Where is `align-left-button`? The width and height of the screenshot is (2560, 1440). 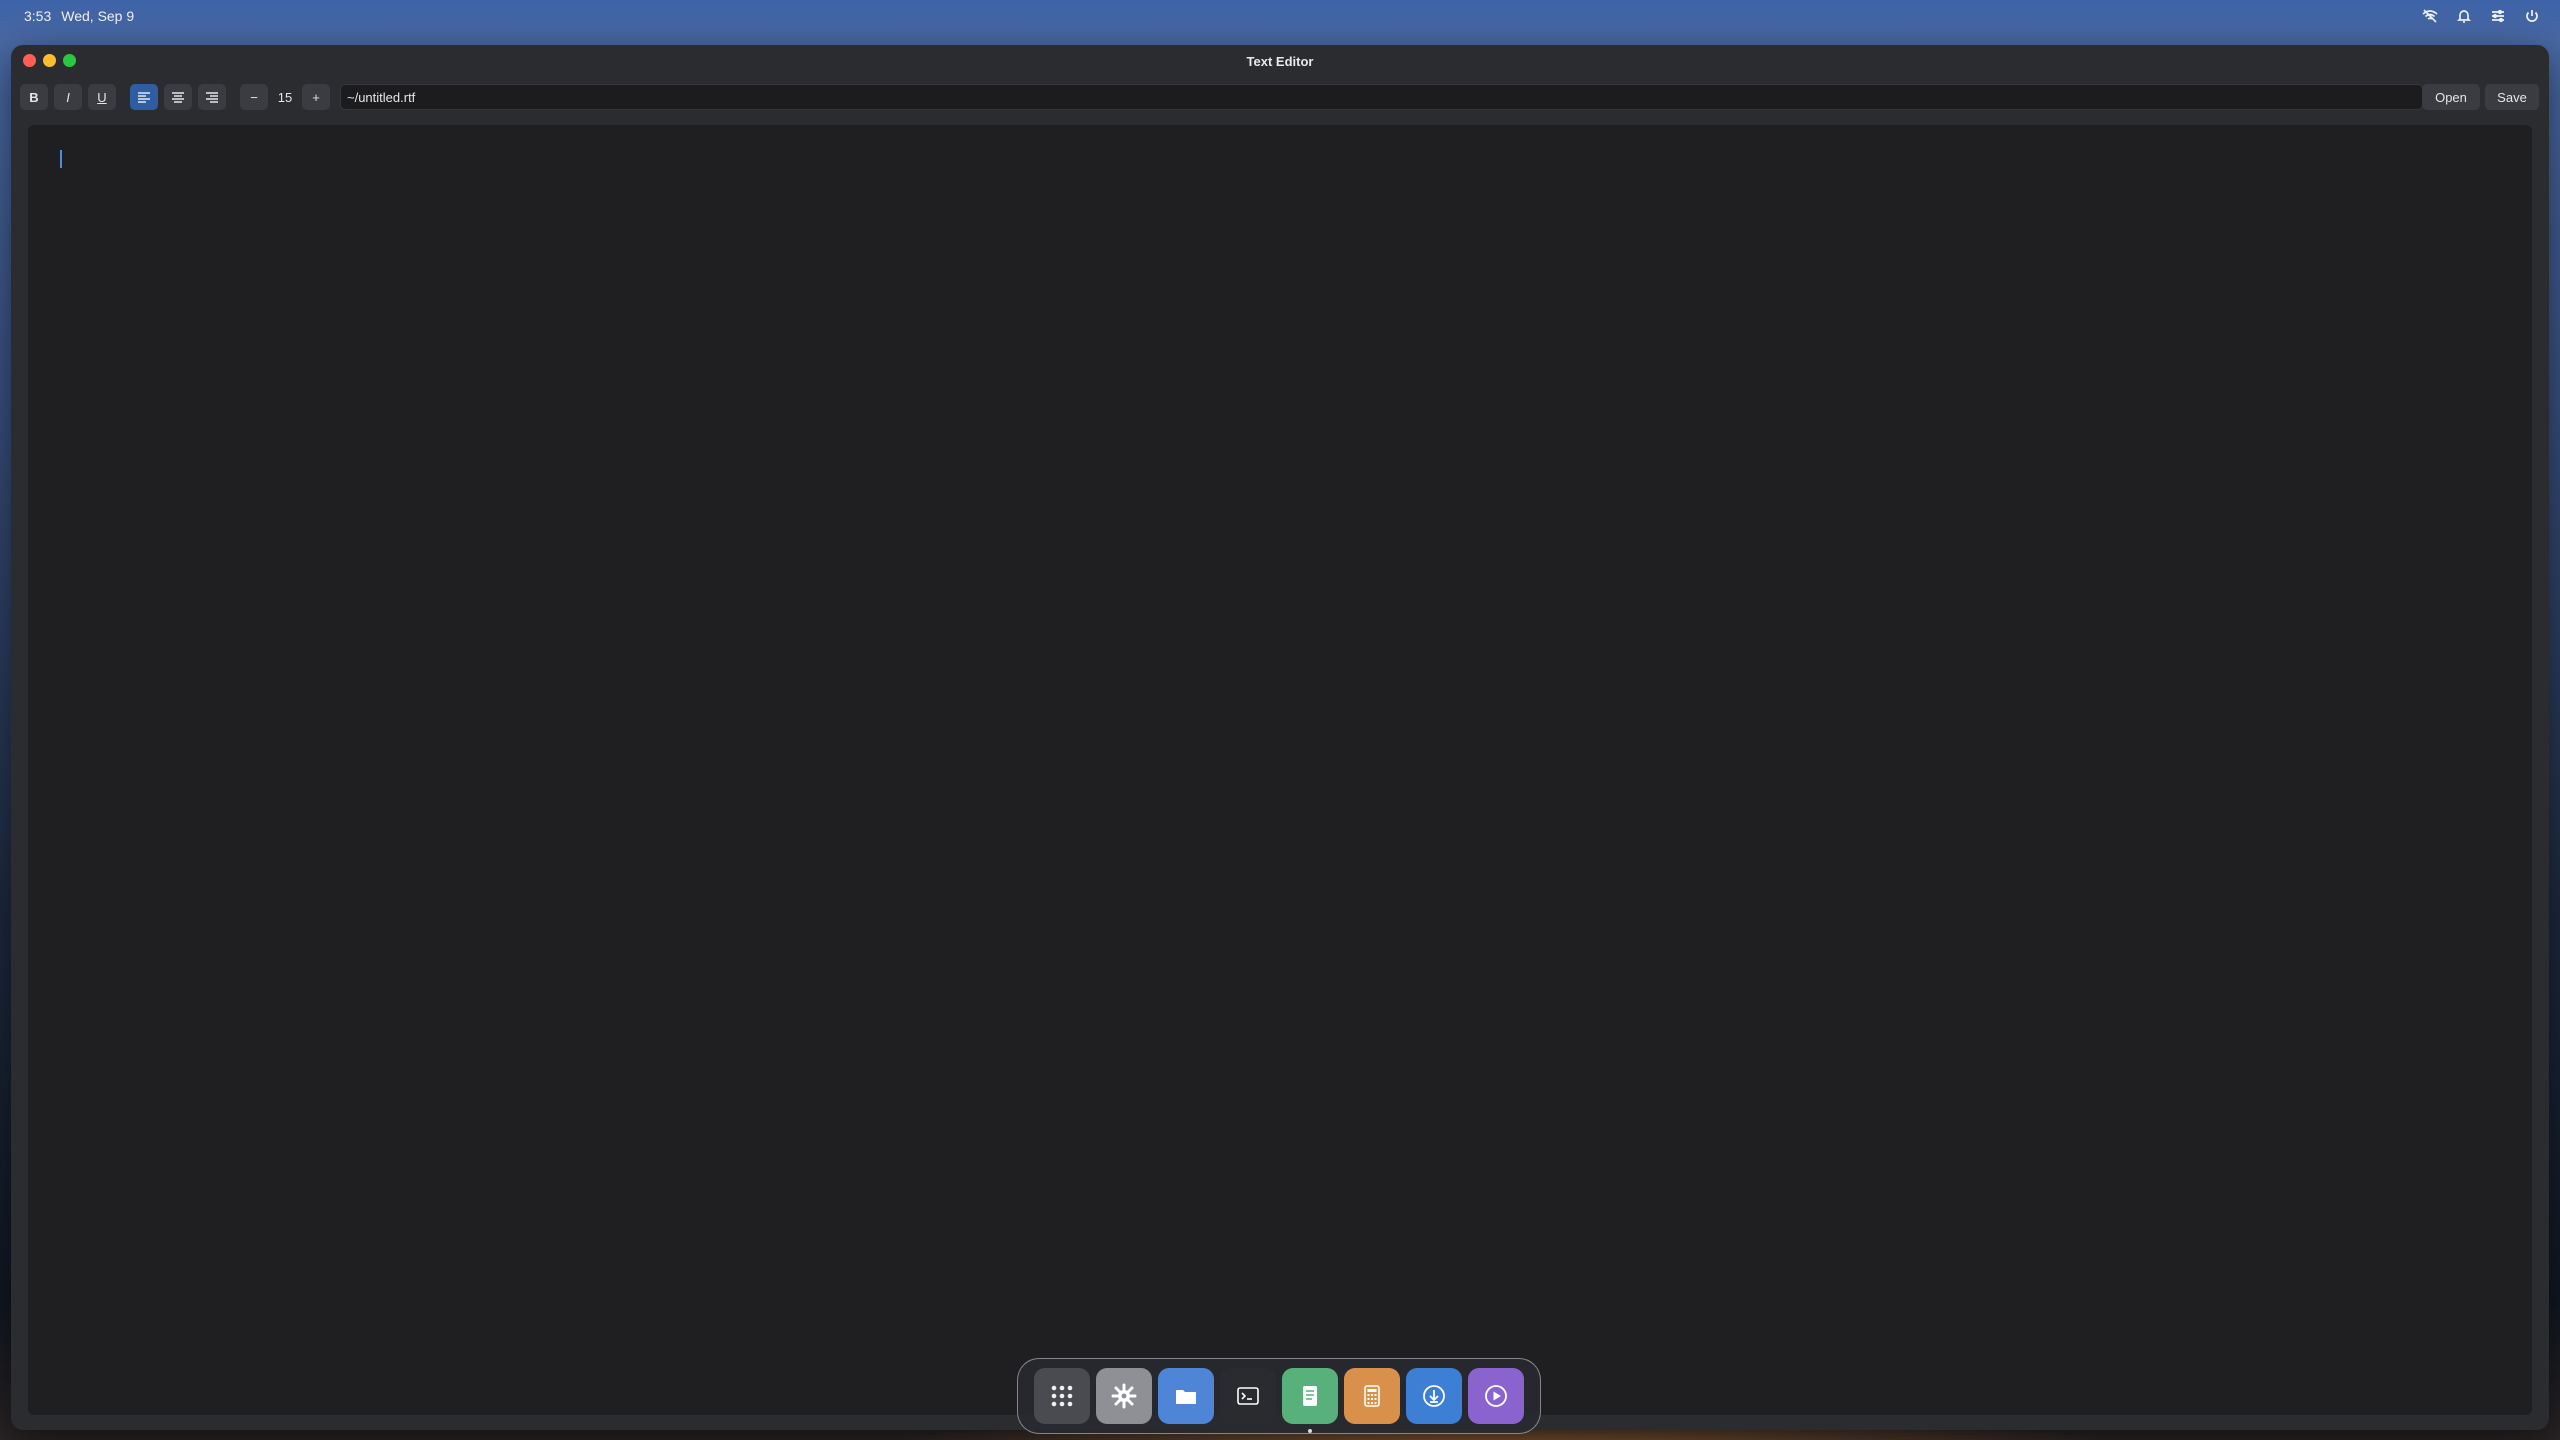
align-left-button is located at coordinates (144, 97).